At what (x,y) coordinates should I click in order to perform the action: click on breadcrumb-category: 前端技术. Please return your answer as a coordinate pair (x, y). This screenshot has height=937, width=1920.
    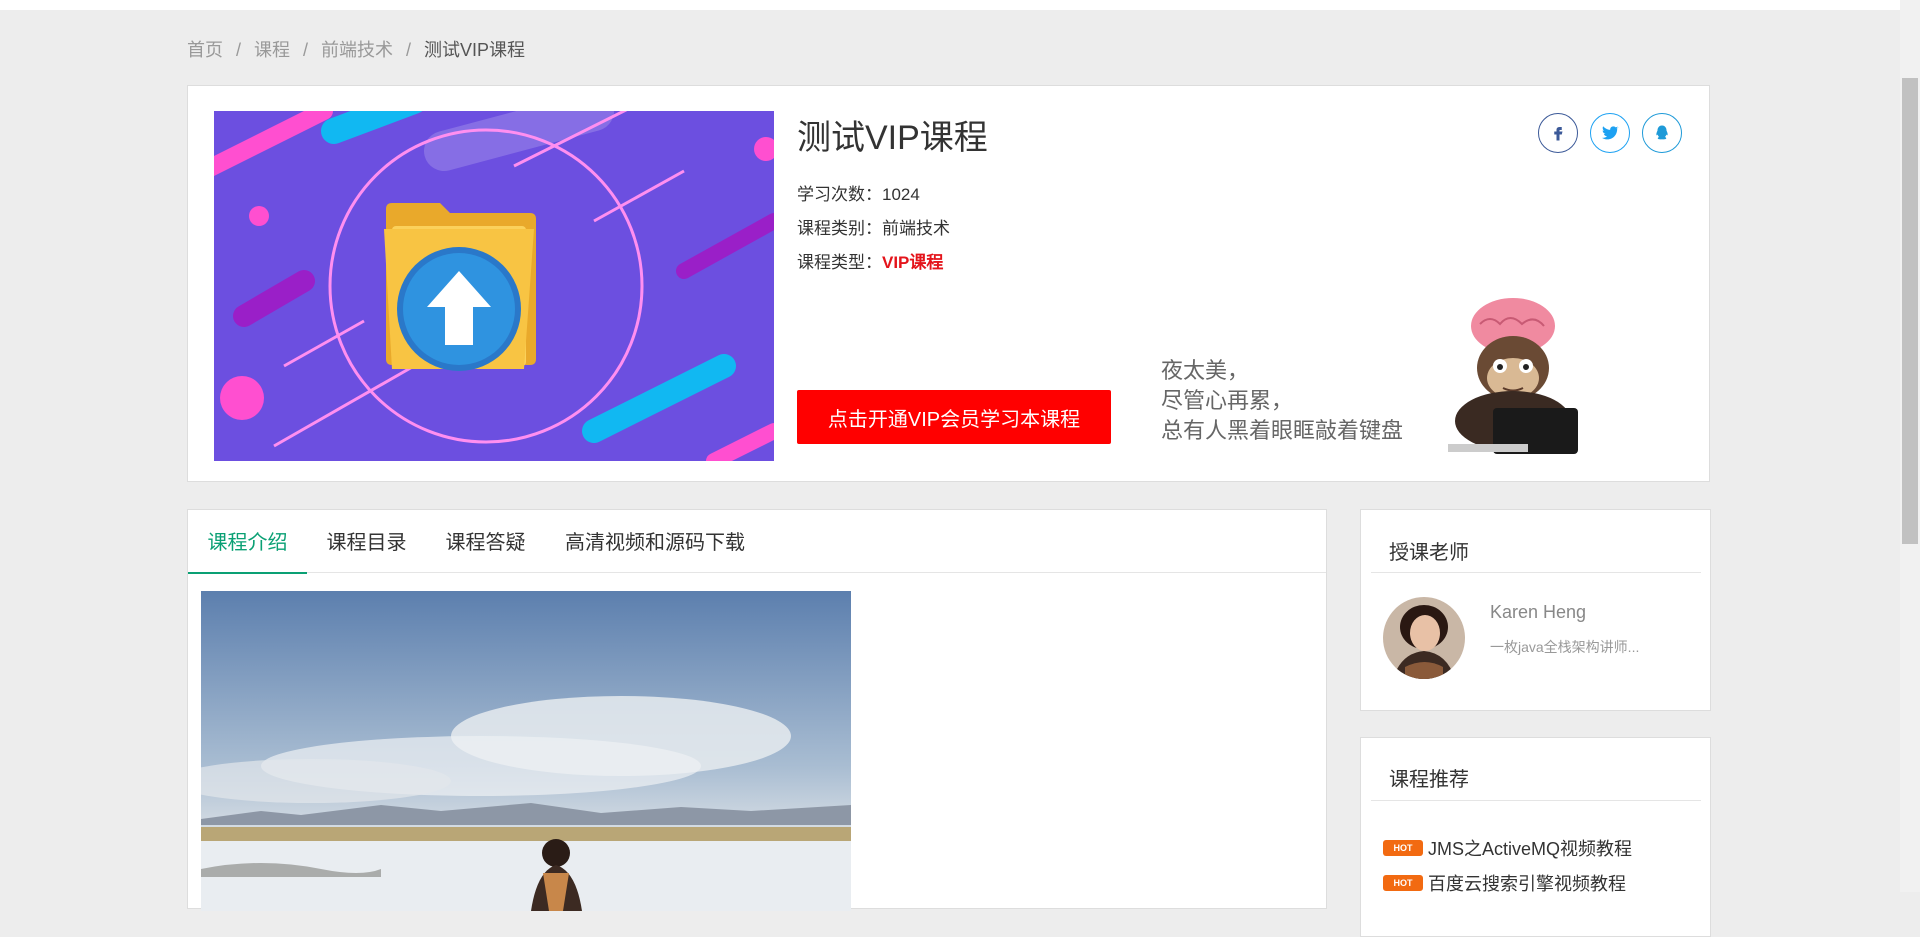
    Looking at the image, I should click on (357, 49).